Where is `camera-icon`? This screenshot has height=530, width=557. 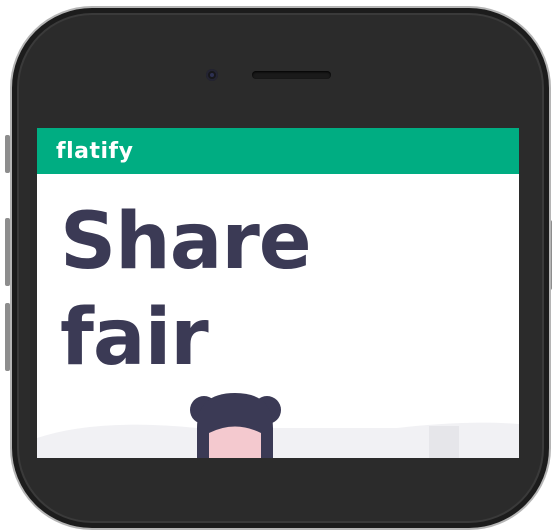
camera-icon is located at coordinates (212, 75).